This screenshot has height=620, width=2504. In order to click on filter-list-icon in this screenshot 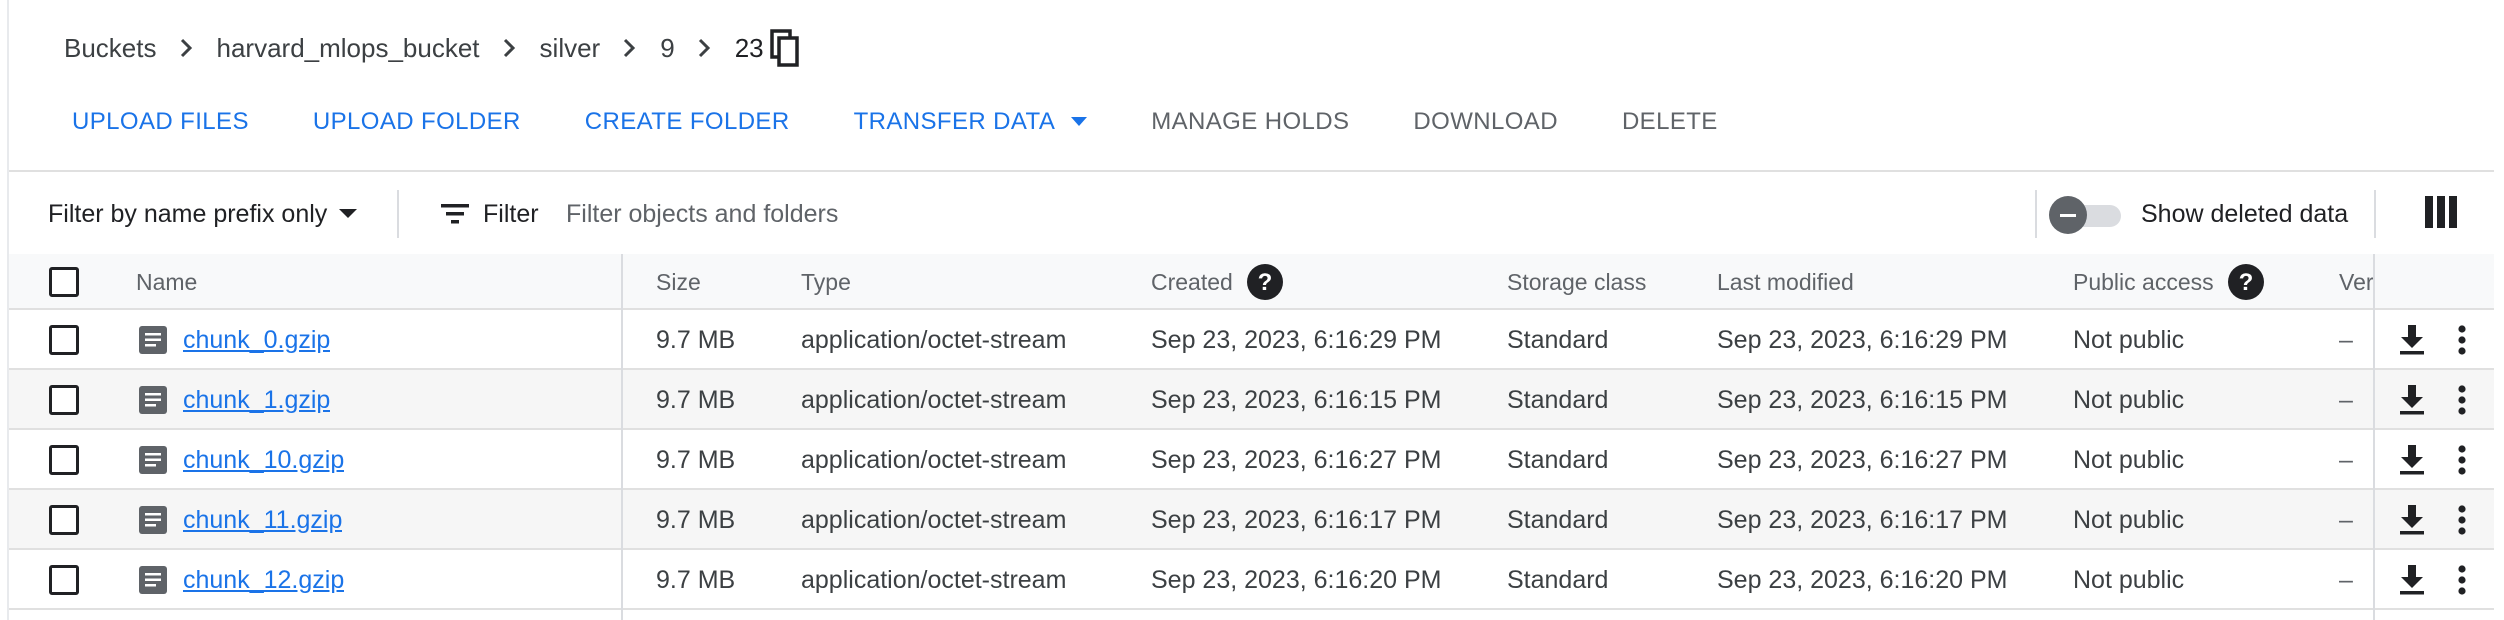, I will do `click(455, 214)`.